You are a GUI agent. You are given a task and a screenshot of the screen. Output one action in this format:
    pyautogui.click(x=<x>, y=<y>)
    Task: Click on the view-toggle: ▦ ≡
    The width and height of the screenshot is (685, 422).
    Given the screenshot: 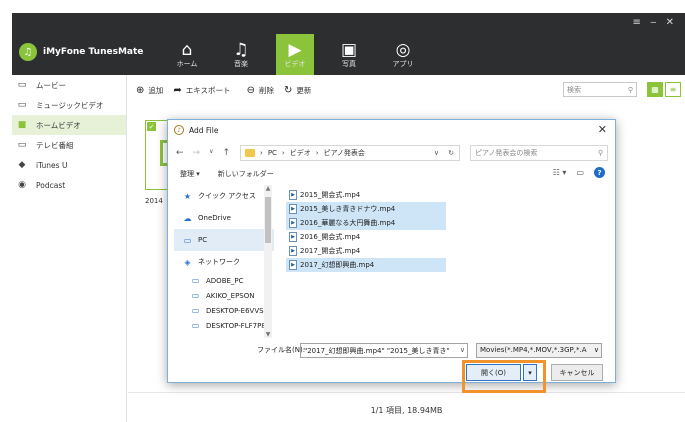 What is the action you would take?
    pyautogui.click(x=664, y=89)
    